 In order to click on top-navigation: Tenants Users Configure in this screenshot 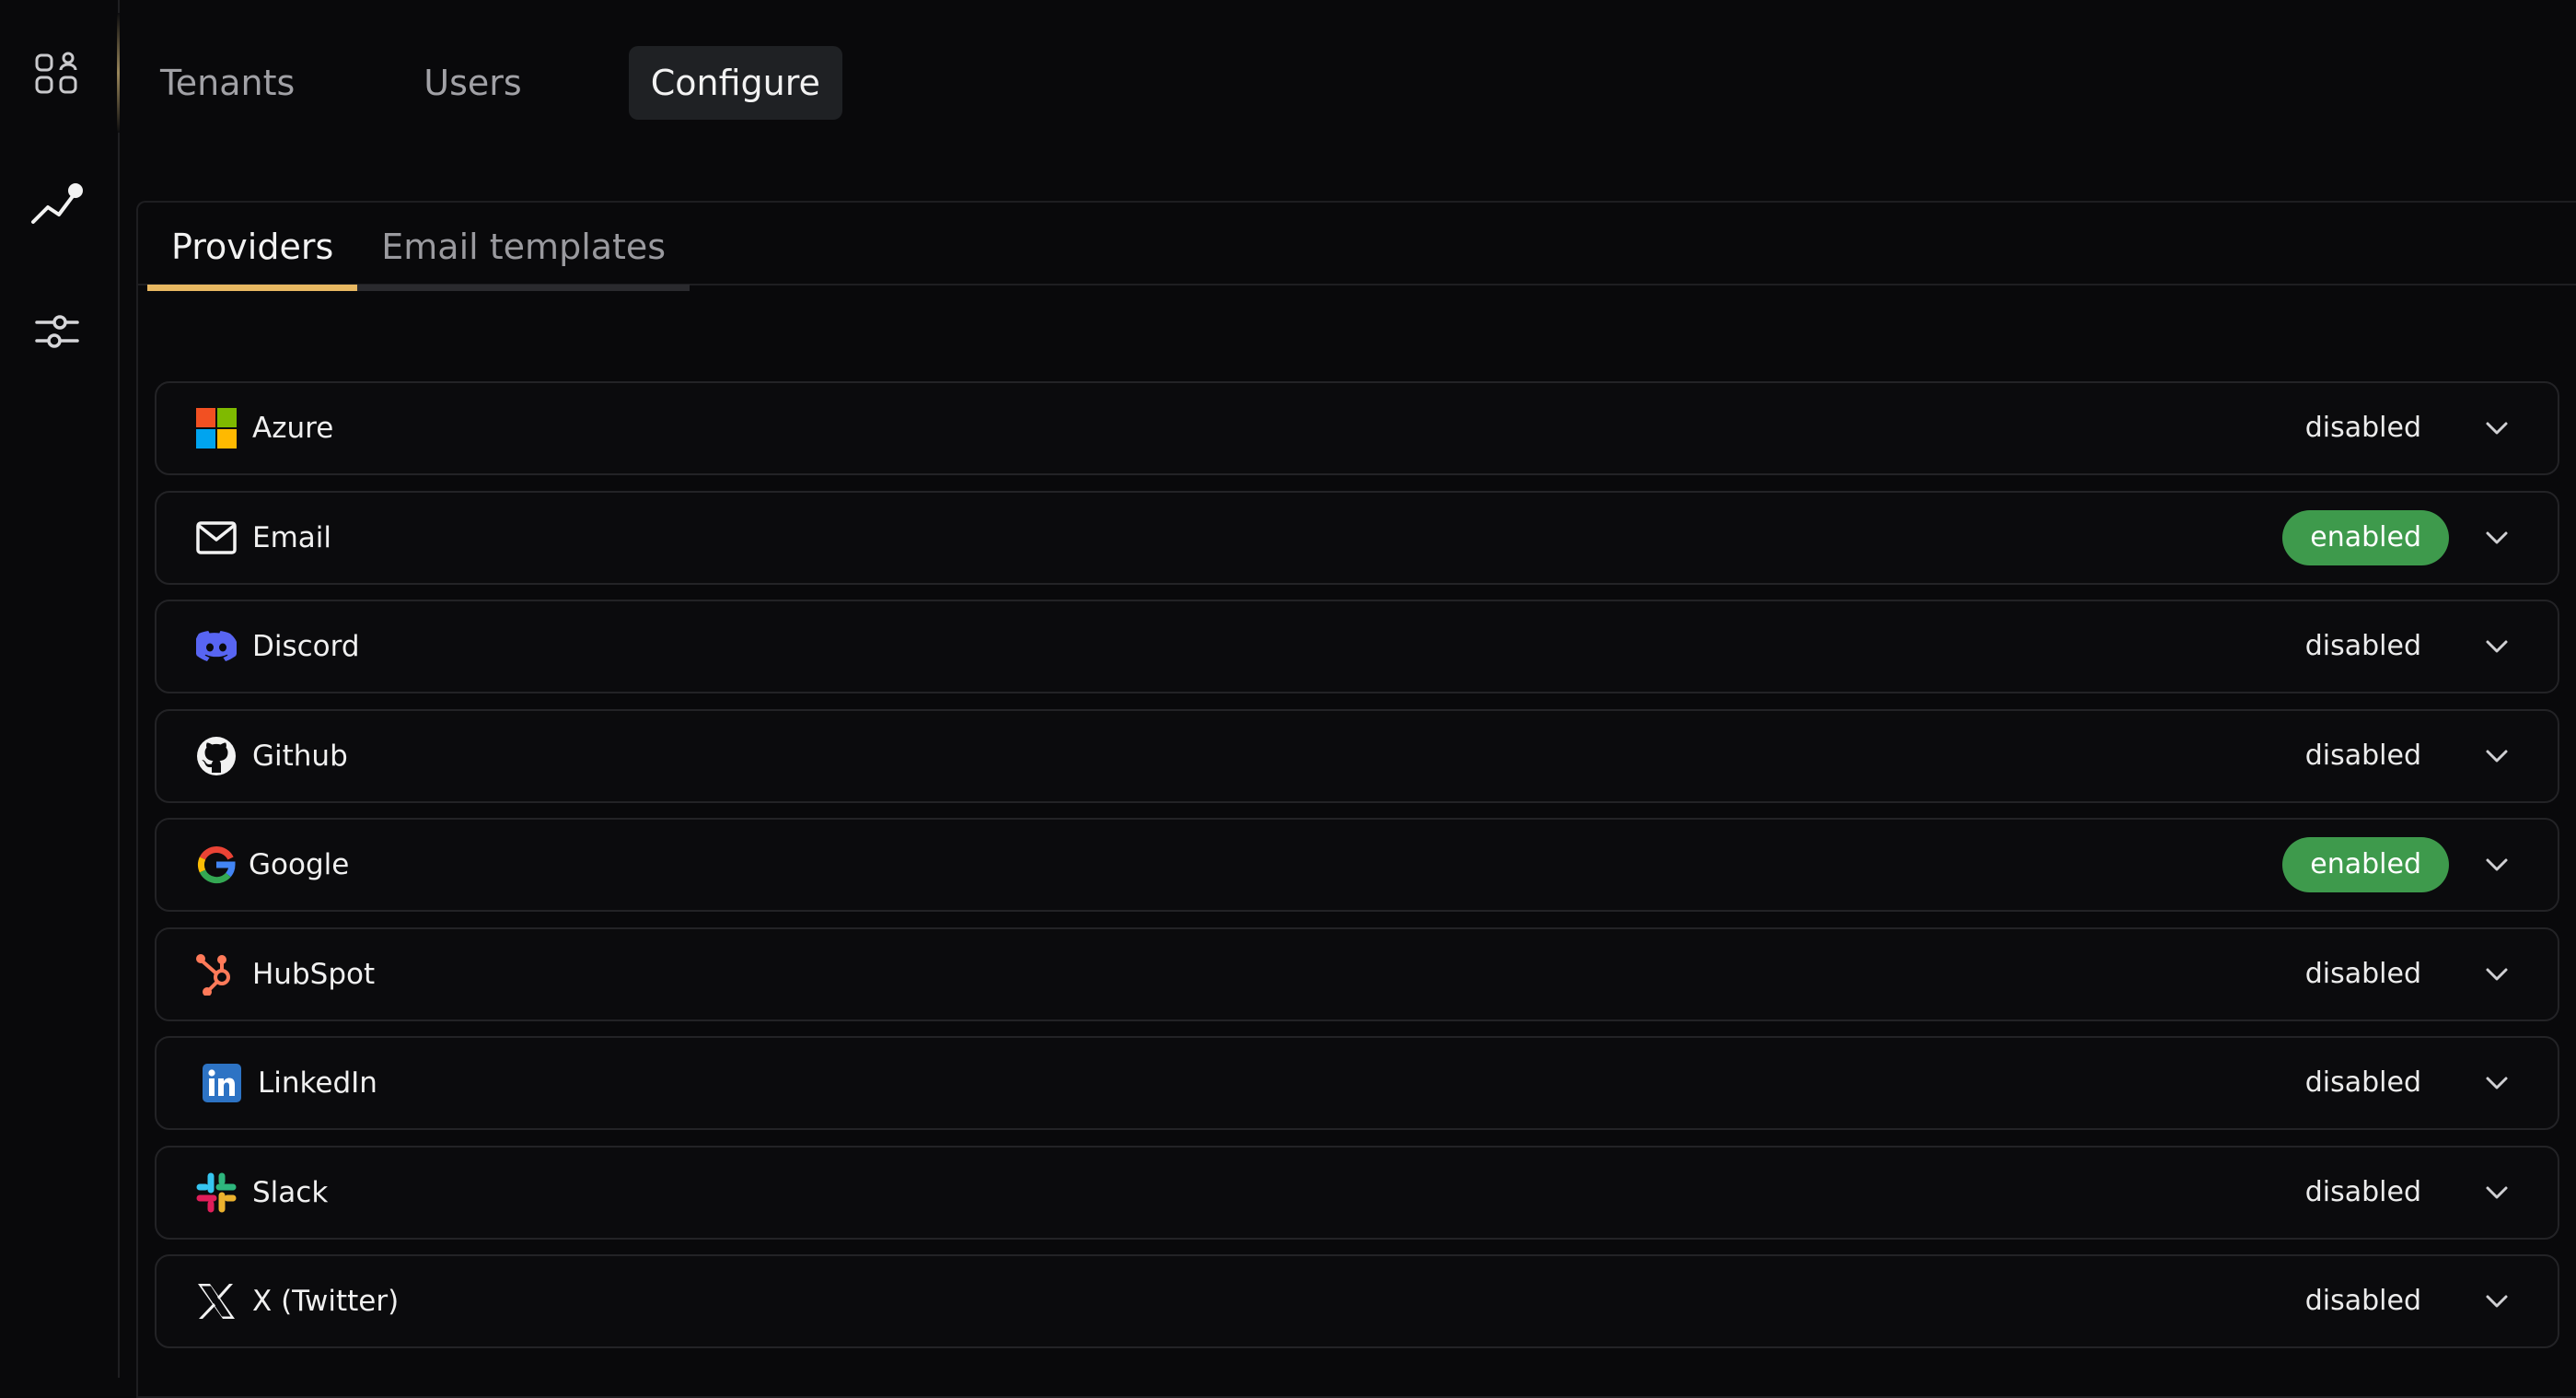, I will do `click(490, 83)`.